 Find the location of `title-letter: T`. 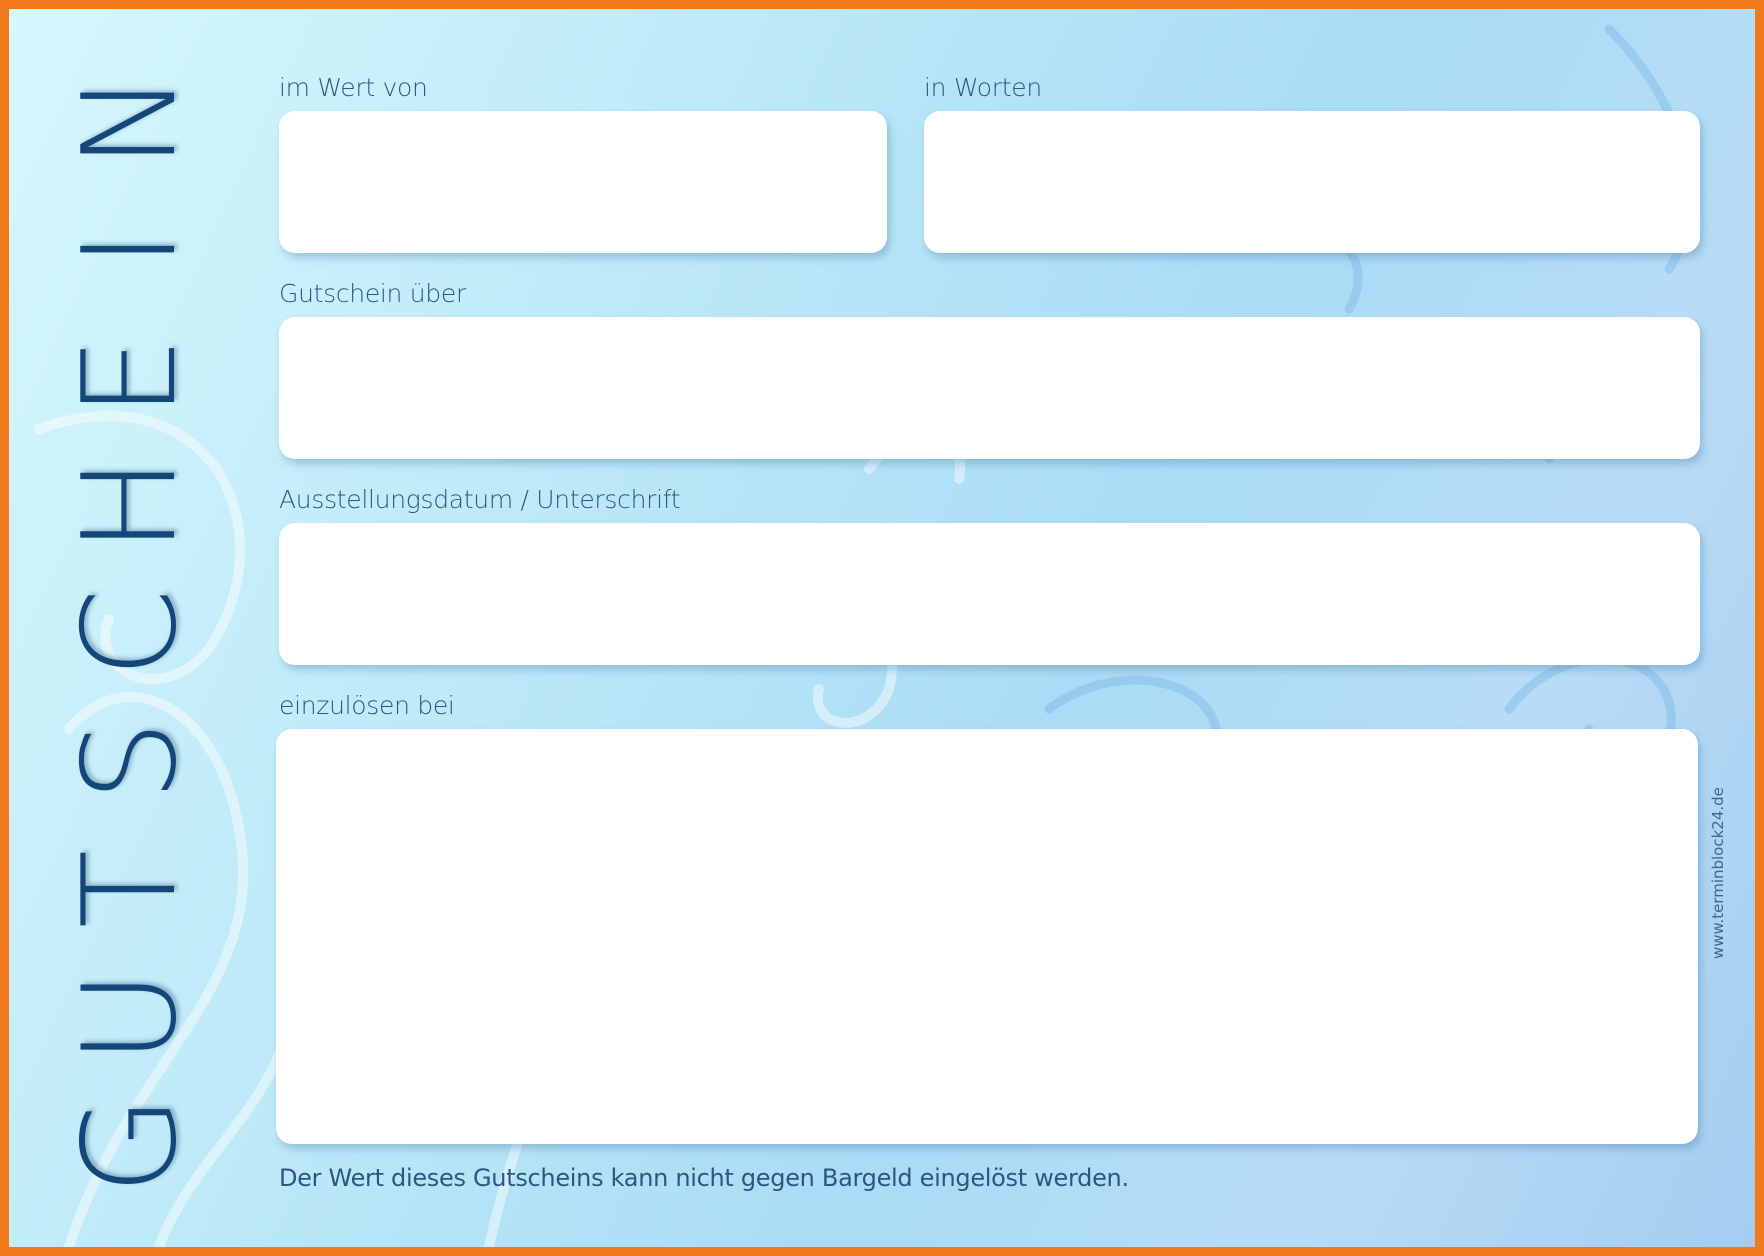

title-letter: T is located at coordinates (130, 889).